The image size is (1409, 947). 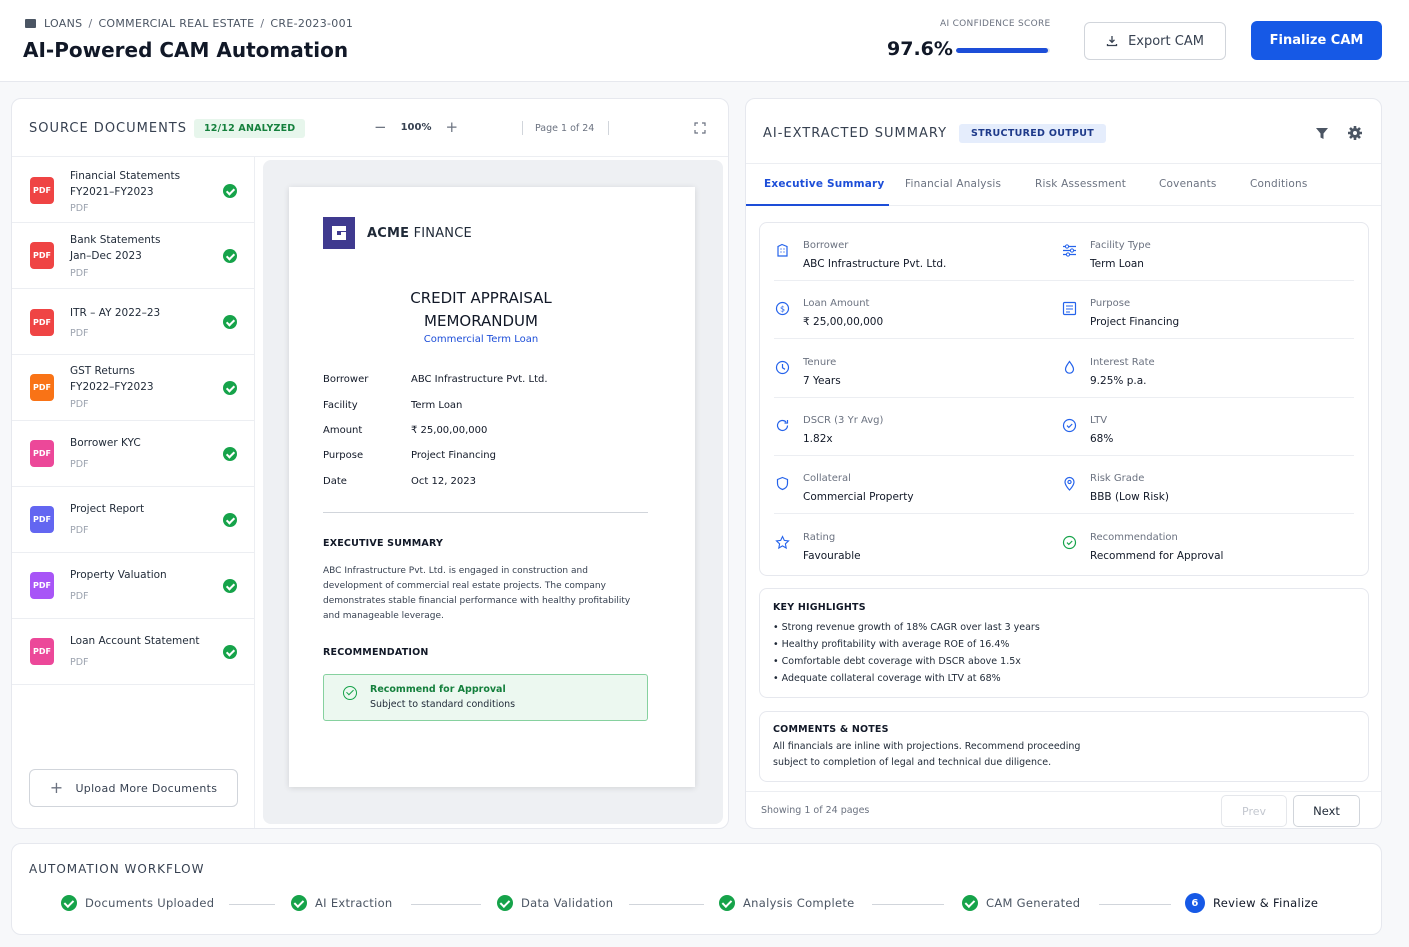 I want to click on field-value: Term Loan, so click(x=1117, y=264).